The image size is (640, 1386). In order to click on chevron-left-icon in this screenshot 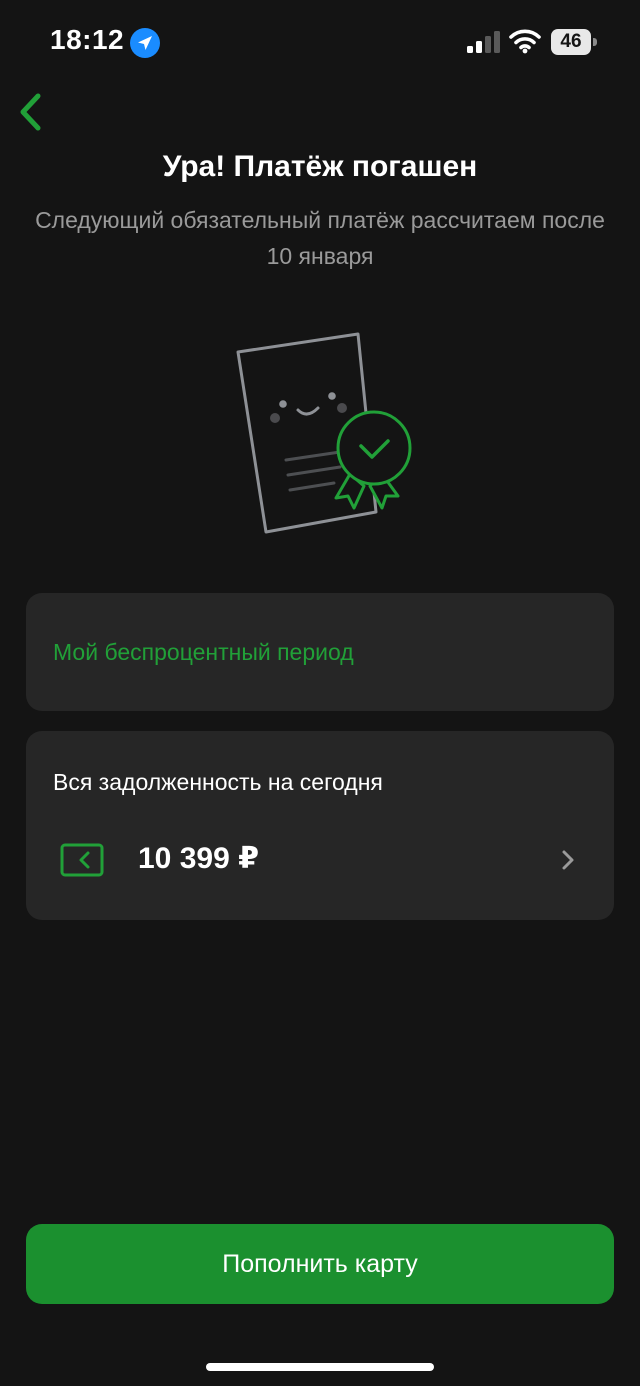, I will do `click(30, 112)`.